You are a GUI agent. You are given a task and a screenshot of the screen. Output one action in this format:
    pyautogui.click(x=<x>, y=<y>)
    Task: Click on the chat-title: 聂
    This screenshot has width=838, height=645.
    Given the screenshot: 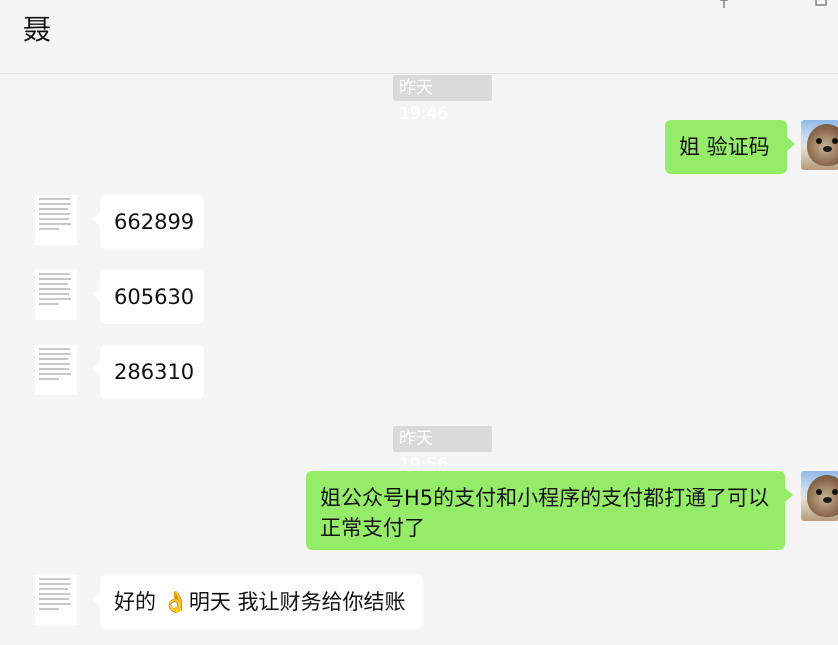 What is the action you would take?
    pyautogui.click(x=37, y=29)
    